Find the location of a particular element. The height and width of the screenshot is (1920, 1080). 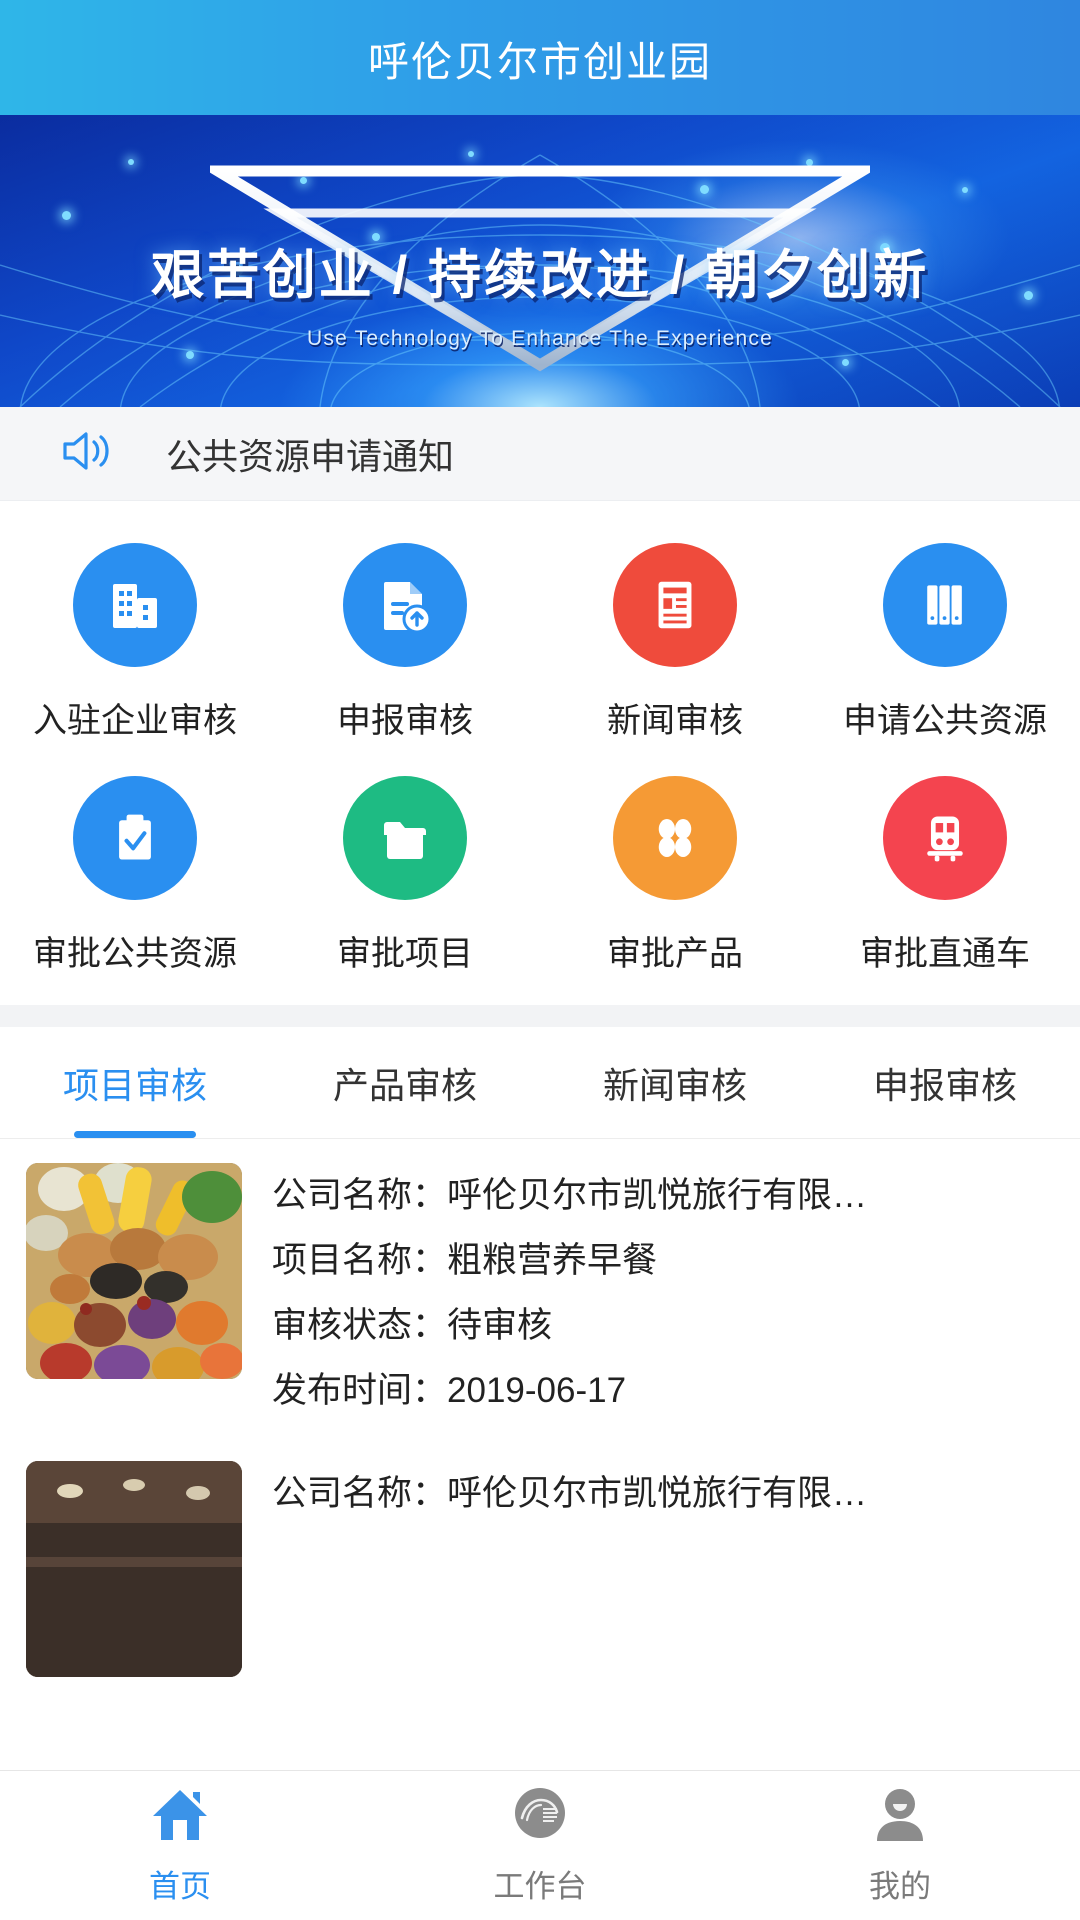

grid-item-approve-public-resource: 审批公共资源 is located at coordinates (135, 875).